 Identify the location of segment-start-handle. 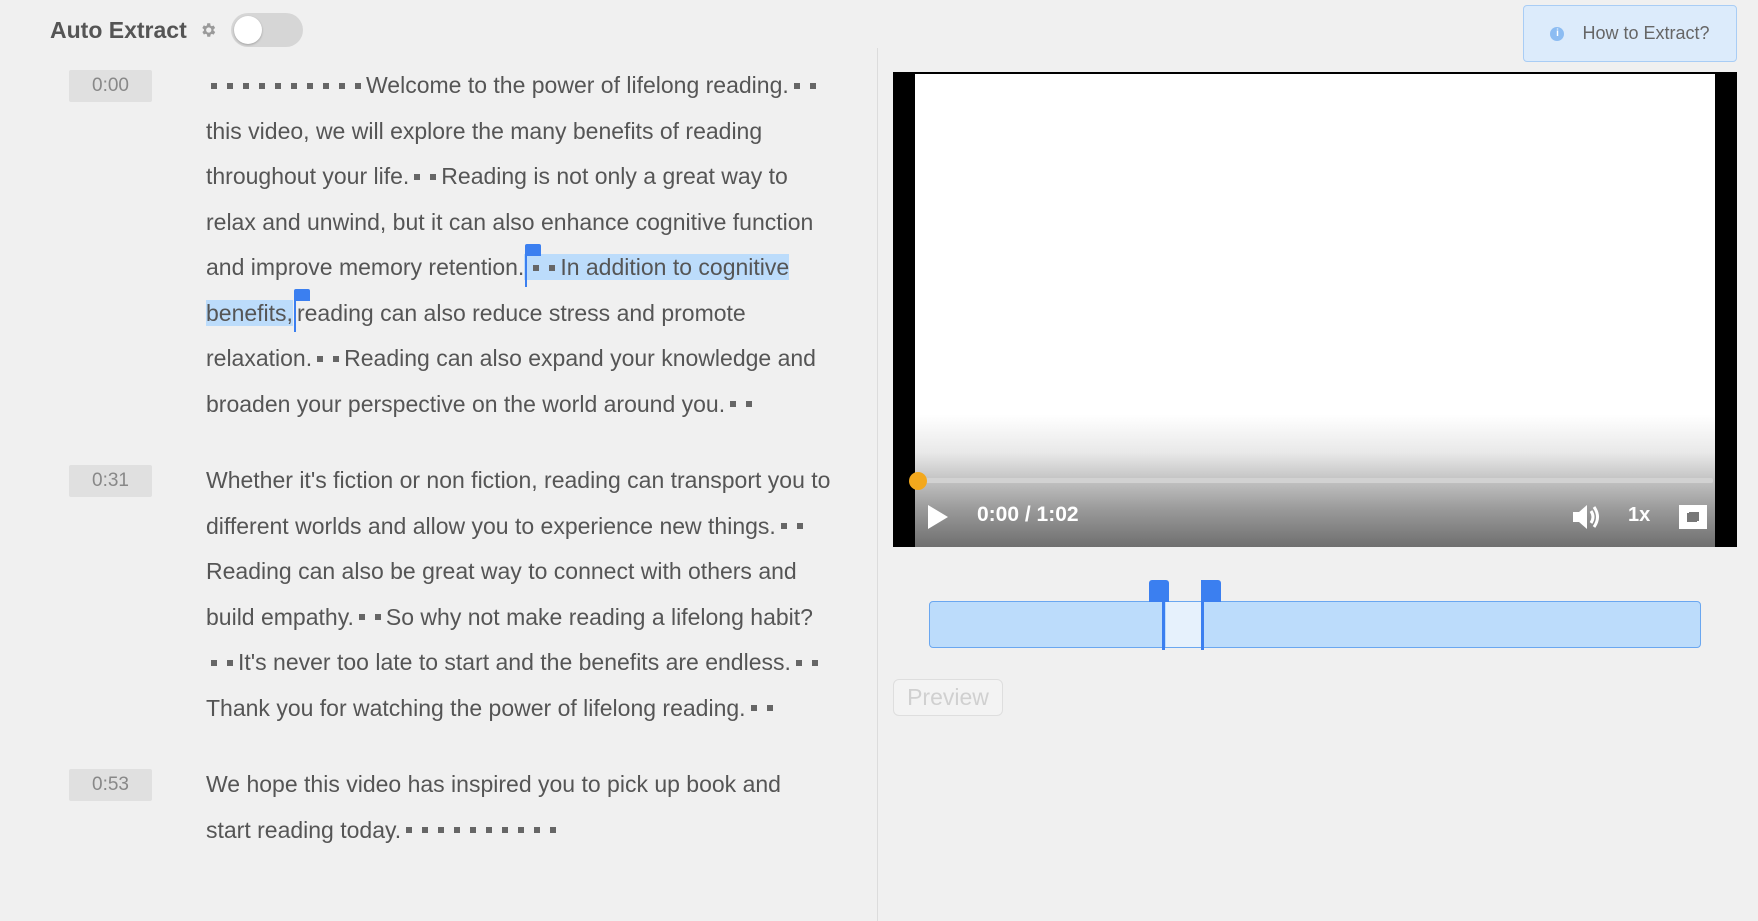
(1159, 615).